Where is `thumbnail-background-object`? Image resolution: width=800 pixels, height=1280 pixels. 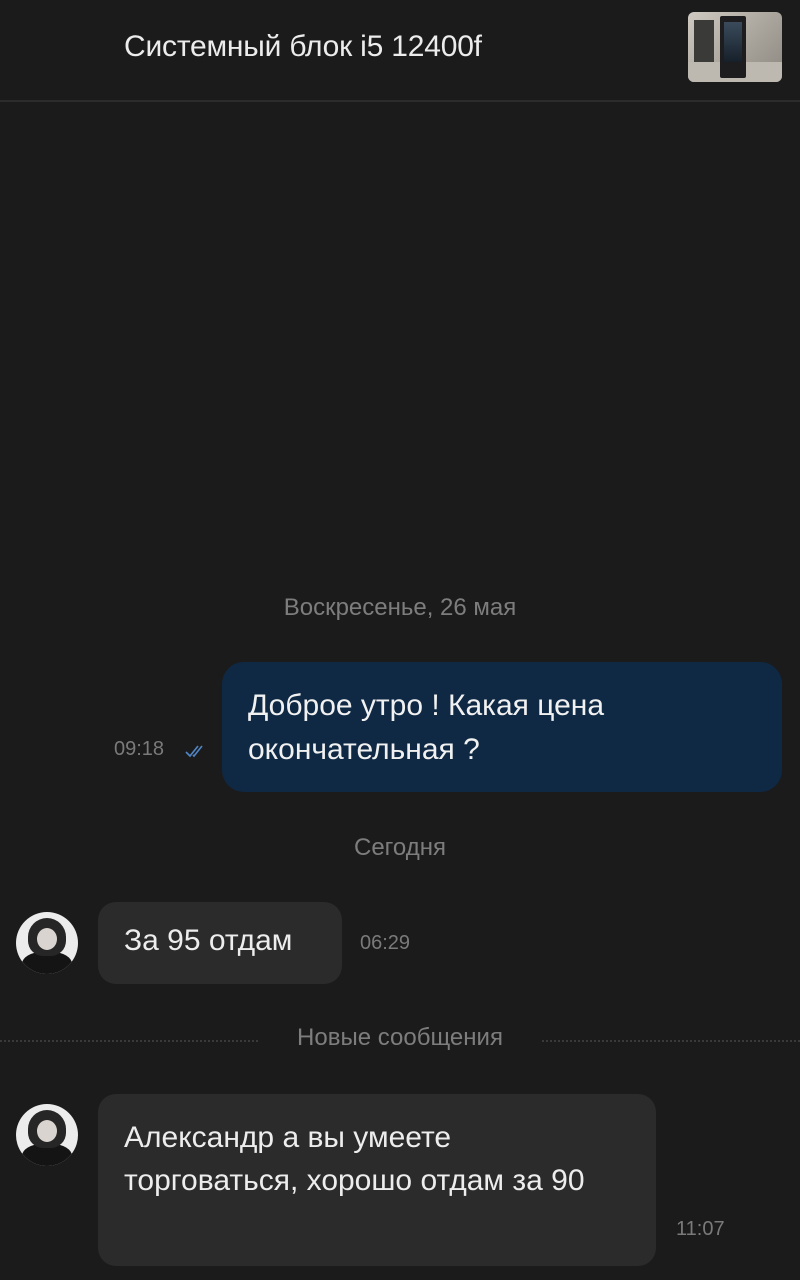 thumbnail-background-object is located at coordinates (704, 42).